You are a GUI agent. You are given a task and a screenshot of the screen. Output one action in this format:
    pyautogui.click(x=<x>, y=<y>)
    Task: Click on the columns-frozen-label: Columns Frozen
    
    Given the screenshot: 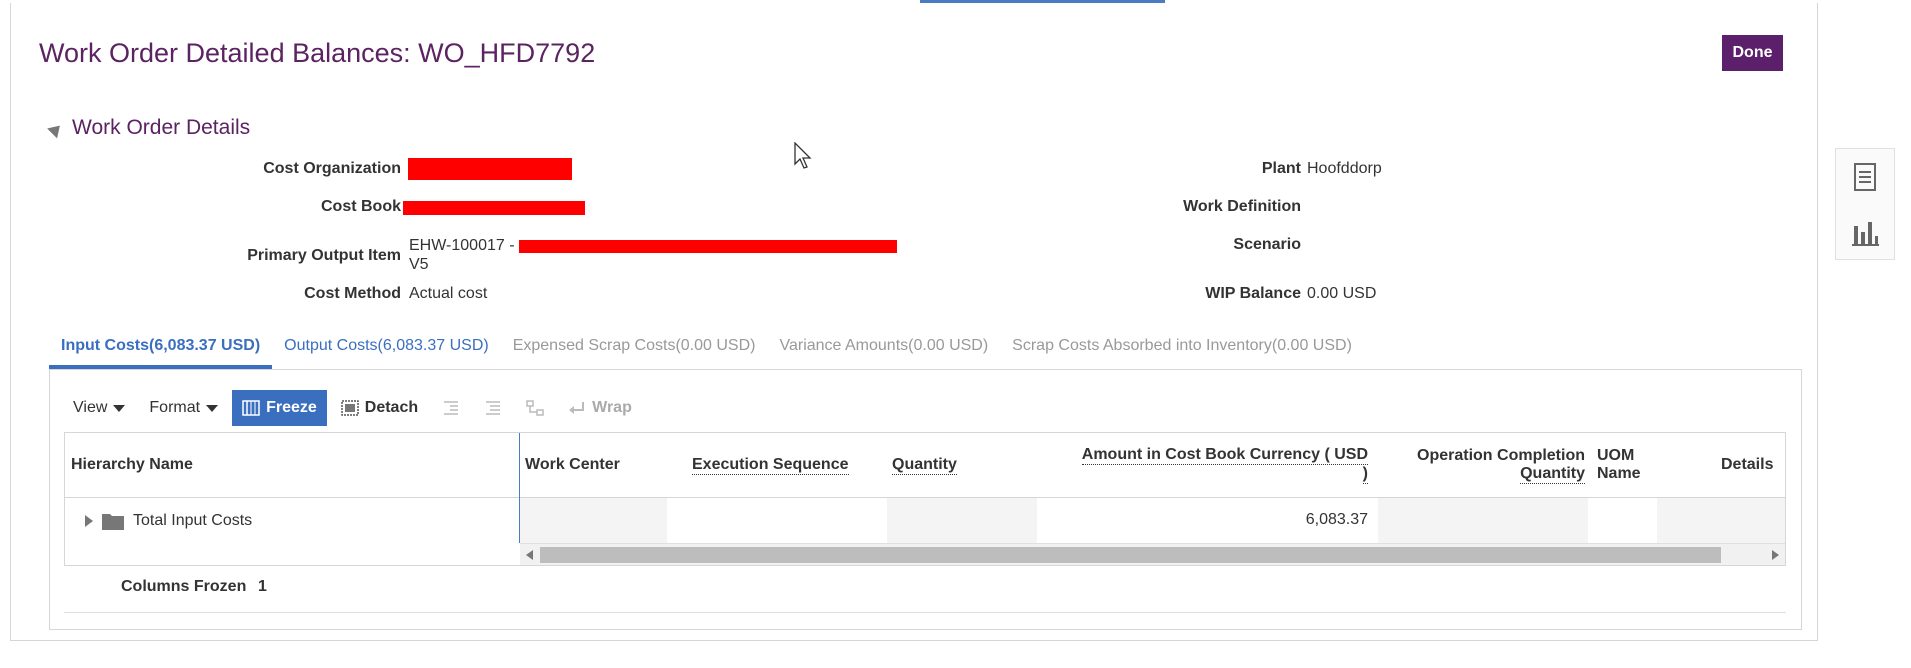 What is the action you would take?
    pyautogui.click(x=184, y=586)
    